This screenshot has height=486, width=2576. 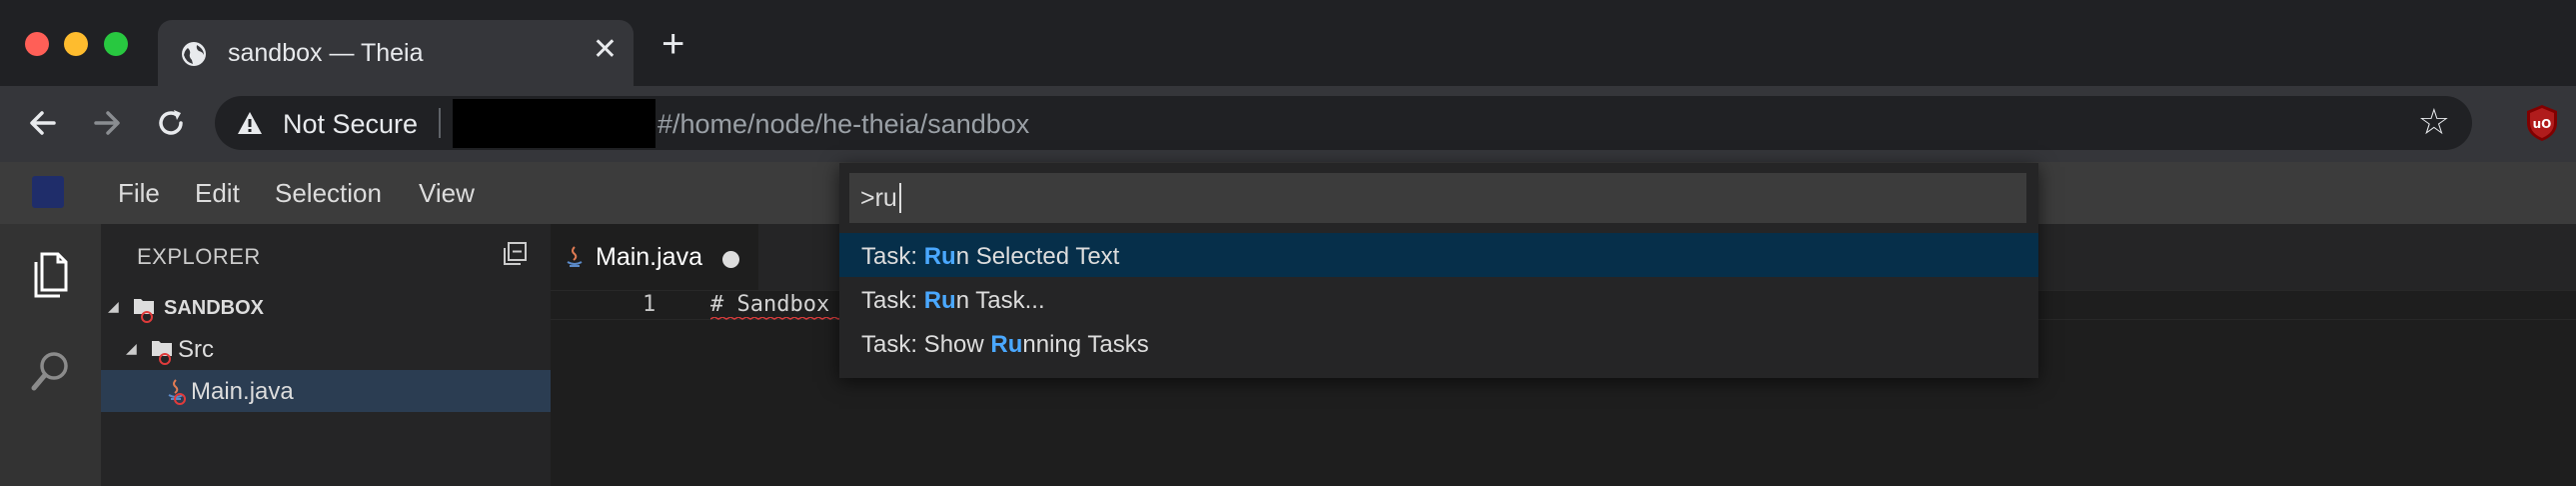 I want to click on svg-text: uO, so click(x=2542, y=124).